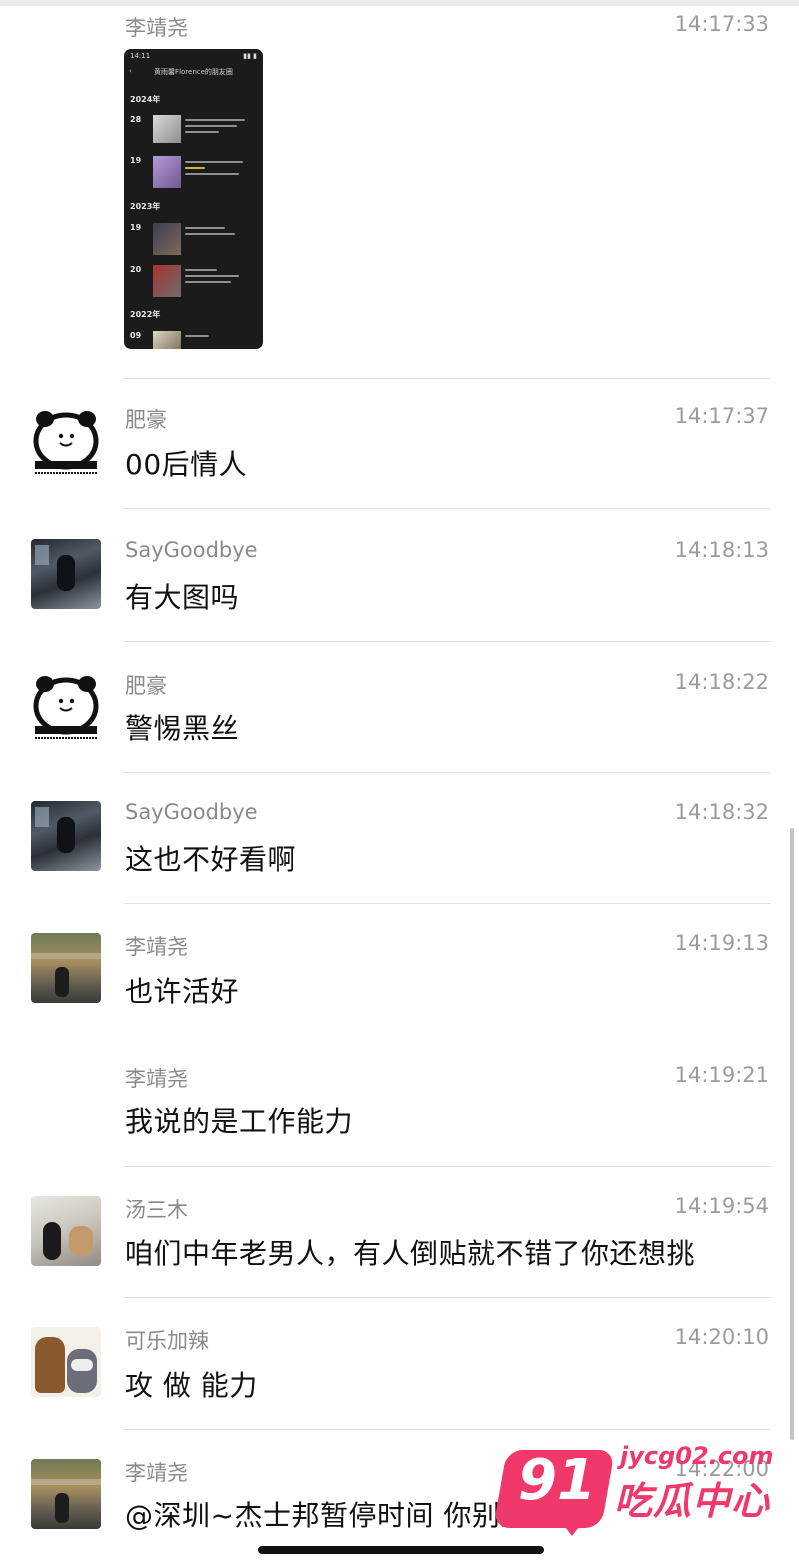 The image size is (799, 1568). What do you see at coordinates (140, 56) in the screenshot?
I see `thumb-status-time: 14:11` at bounding box center [140, 56].